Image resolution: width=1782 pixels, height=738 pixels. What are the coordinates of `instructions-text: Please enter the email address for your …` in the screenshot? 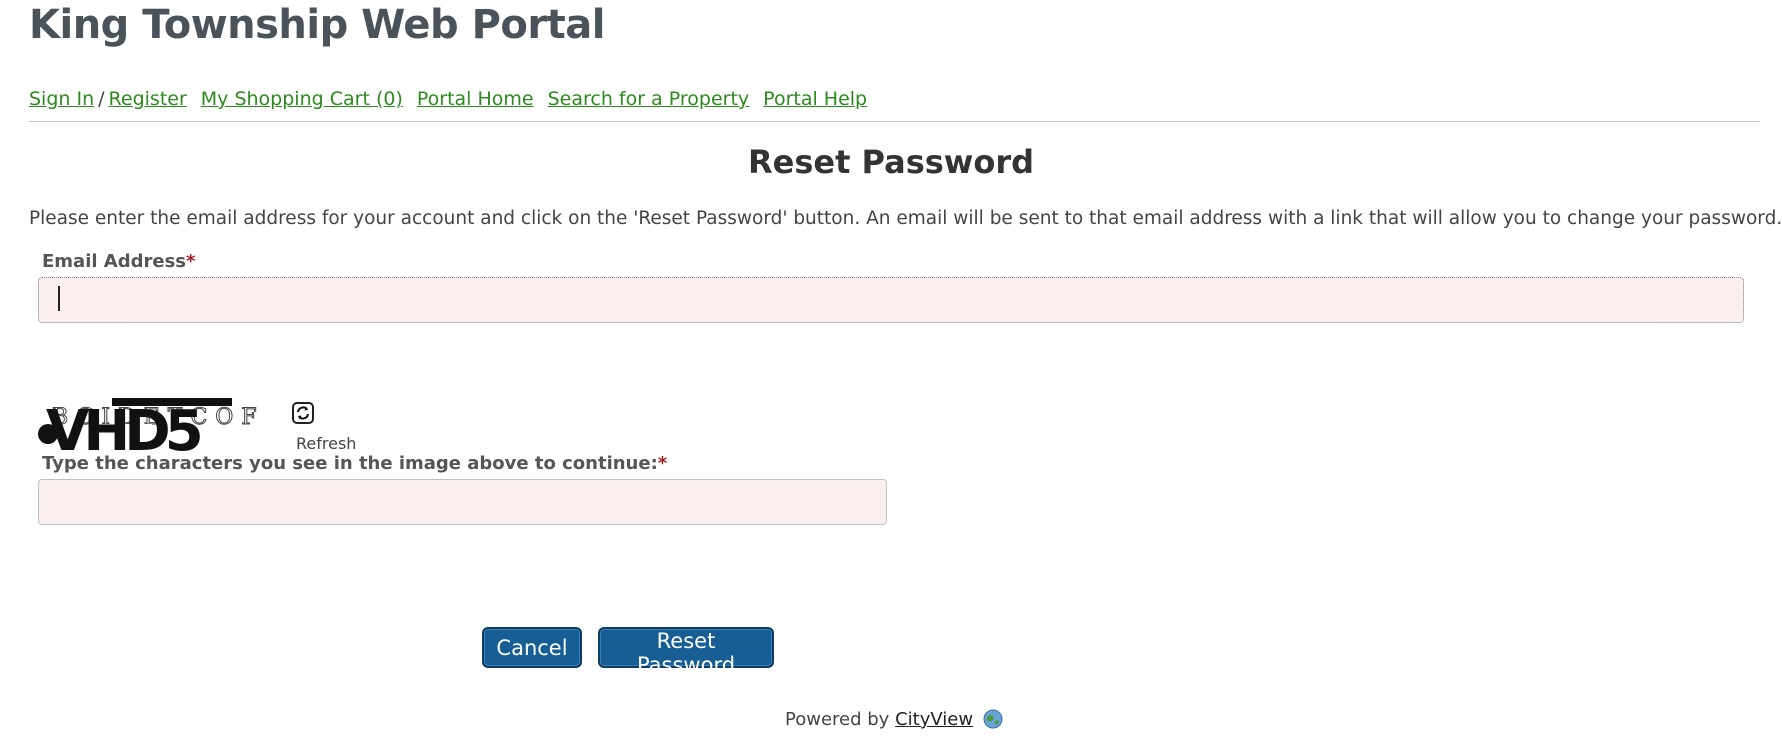 It's located at (905, 218).